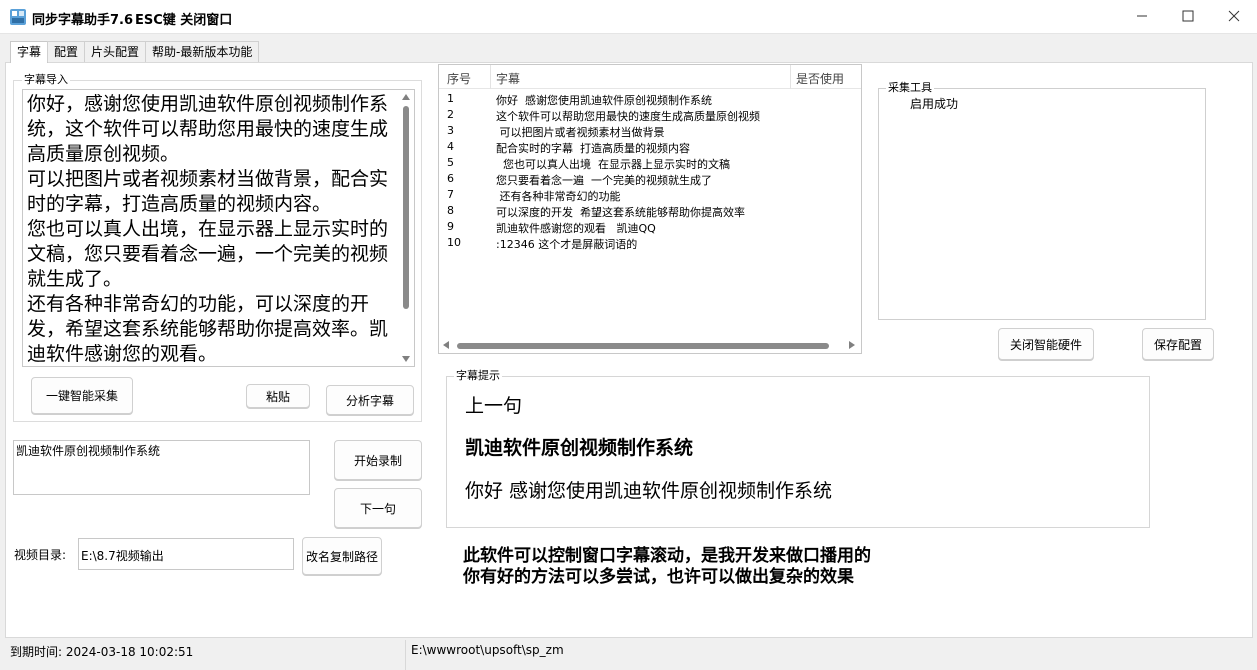  What do you see at coordinates (628, 17) in the screenshot?
I see `title-bar: 同步字幕助手7.6 ESC键 关闭窗口` at bounding box center [628, 17].